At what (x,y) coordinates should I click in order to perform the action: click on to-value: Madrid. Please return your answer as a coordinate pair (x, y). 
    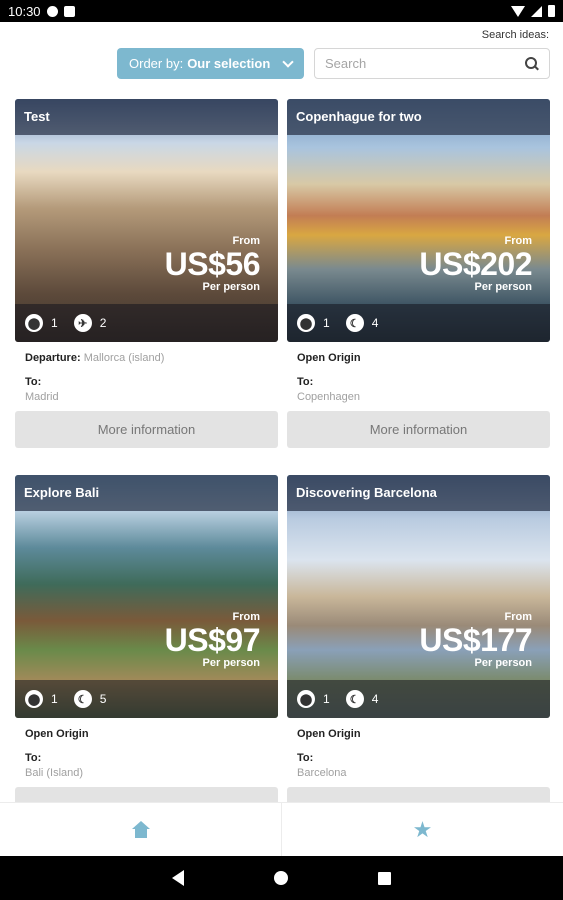
    Looking at the image, I should click on (42, 397).